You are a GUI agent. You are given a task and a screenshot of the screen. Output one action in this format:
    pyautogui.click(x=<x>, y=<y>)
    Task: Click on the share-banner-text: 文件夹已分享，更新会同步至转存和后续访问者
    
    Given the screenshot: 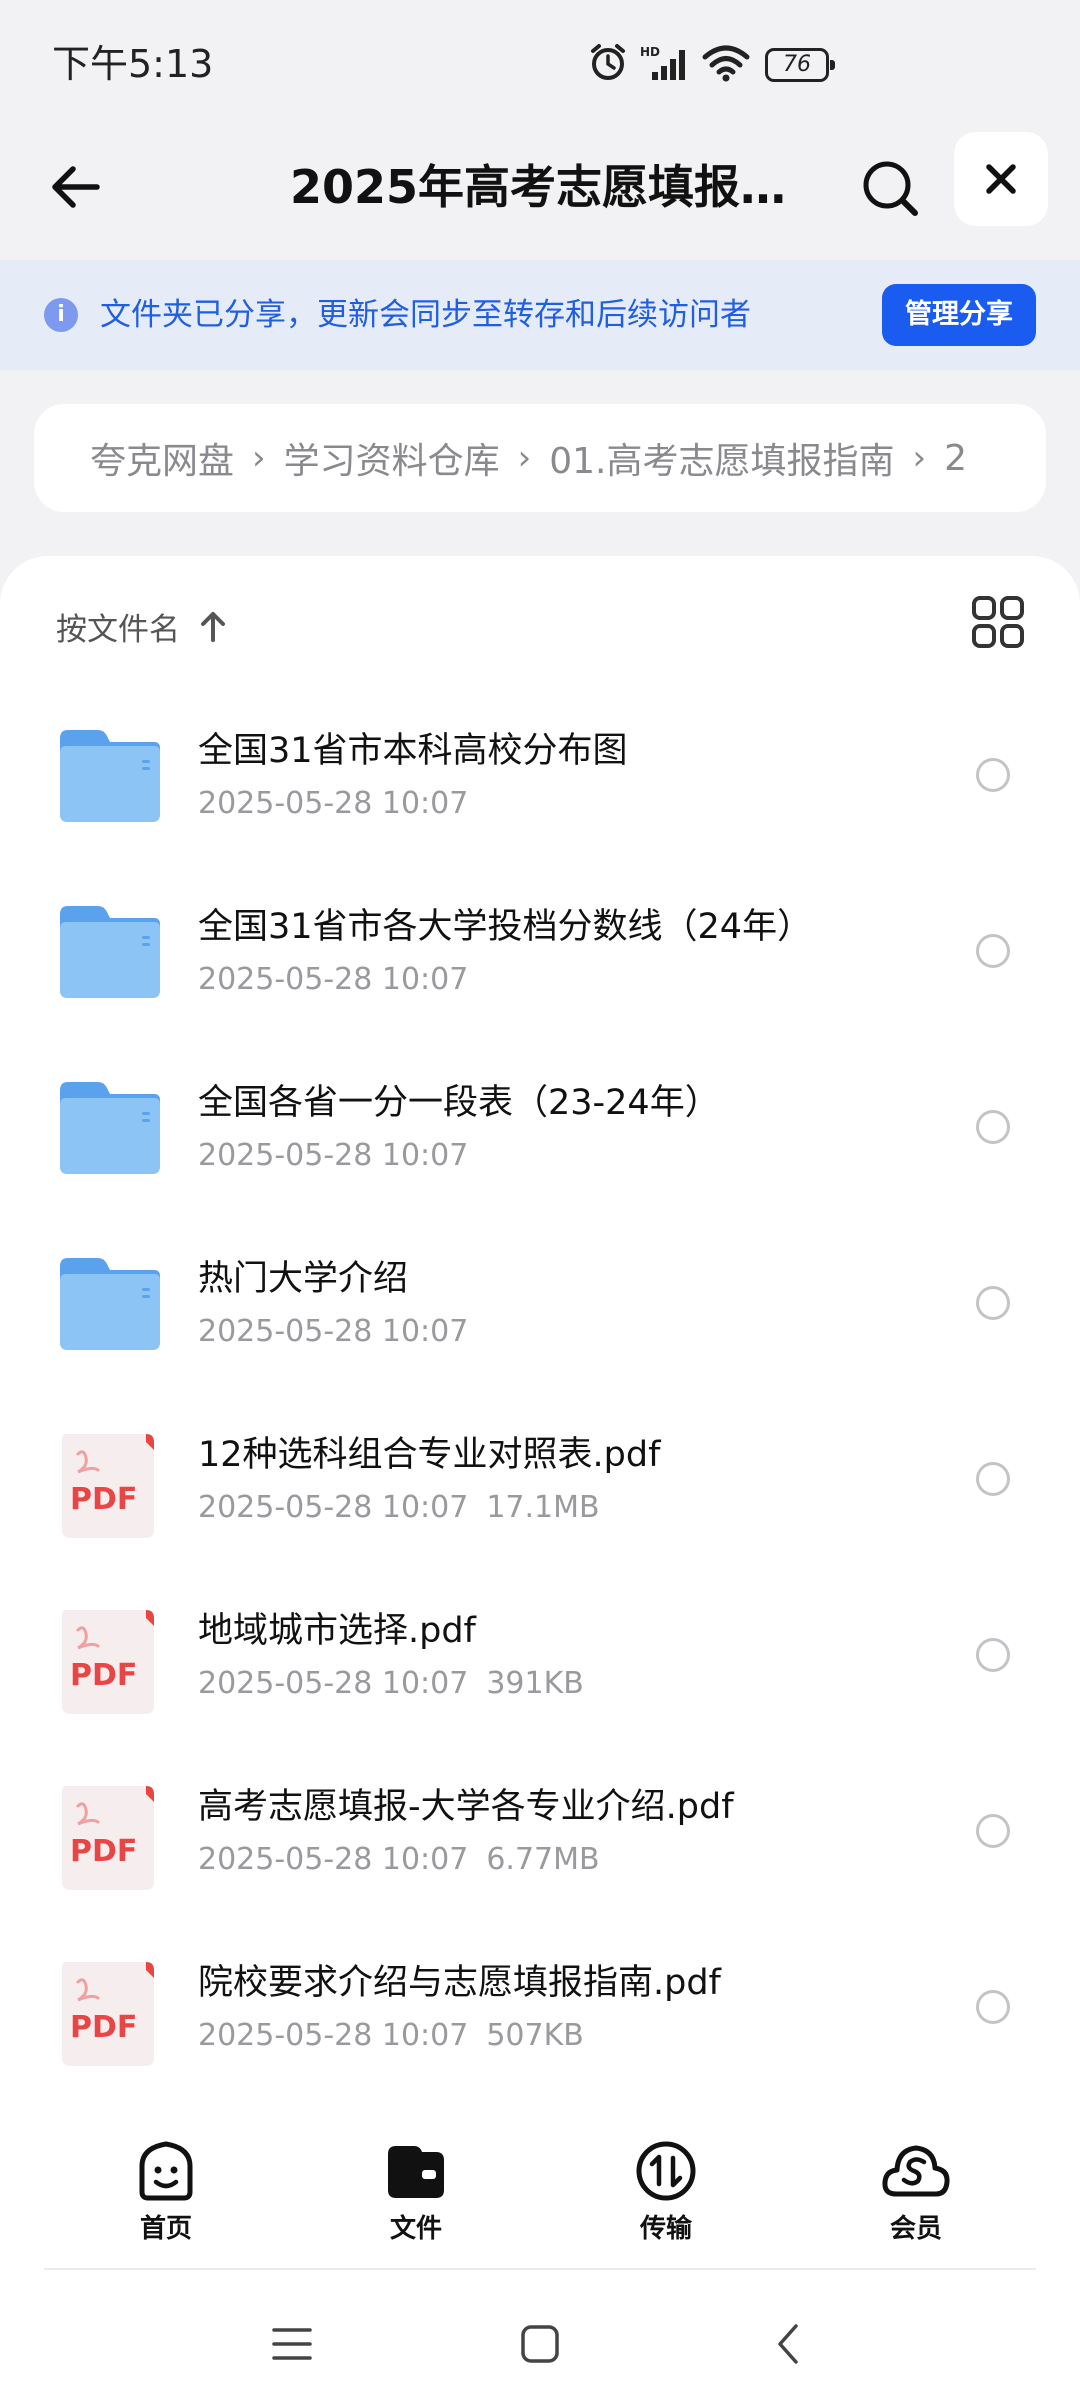 What is the action you would take?
    pyautogui.click(x=425, y=315)
    